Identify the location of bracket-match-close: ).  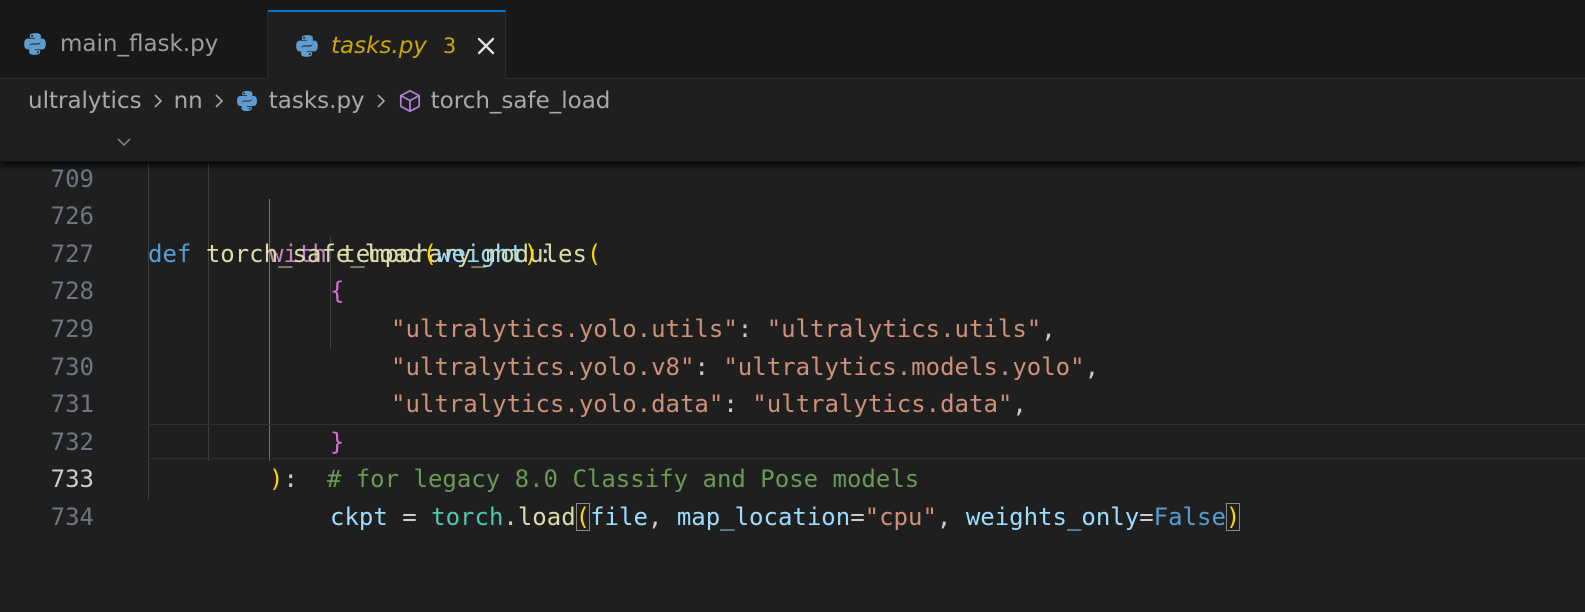
(1233, 516).